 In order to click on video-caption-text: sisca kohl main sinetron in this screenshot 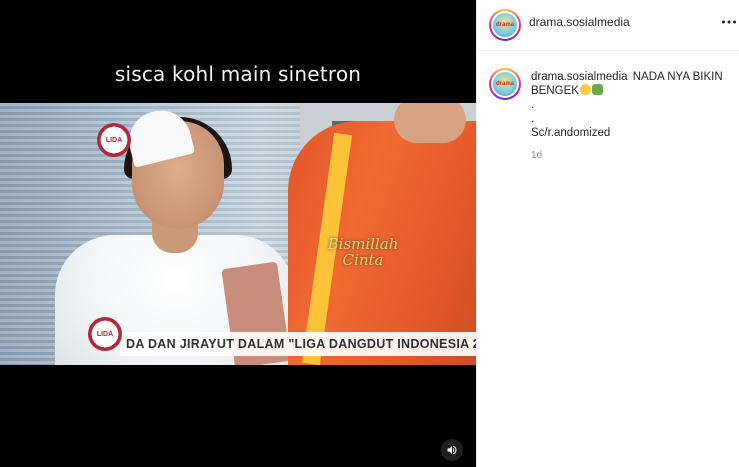, I will do `click(238, 74)`.